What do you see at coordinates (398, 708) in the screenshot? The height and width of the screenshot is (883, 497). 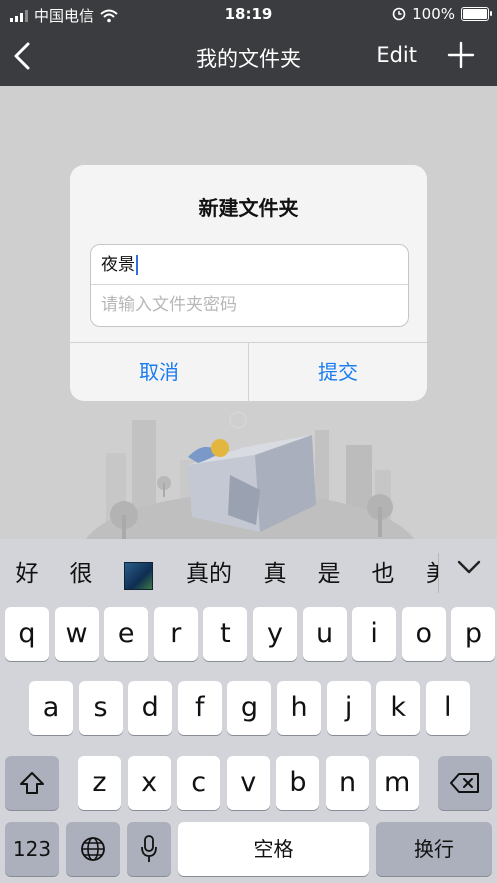 I see `key-k: k` at bounding box center [398, 708].